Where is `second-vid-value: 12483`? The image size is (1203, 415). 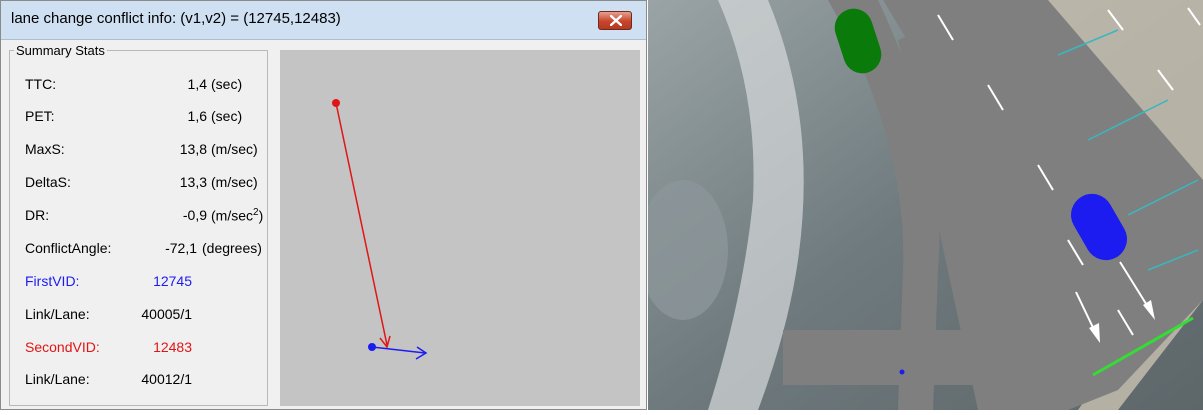
second-vid-value: 12483 is located at coordinates (172, 347).